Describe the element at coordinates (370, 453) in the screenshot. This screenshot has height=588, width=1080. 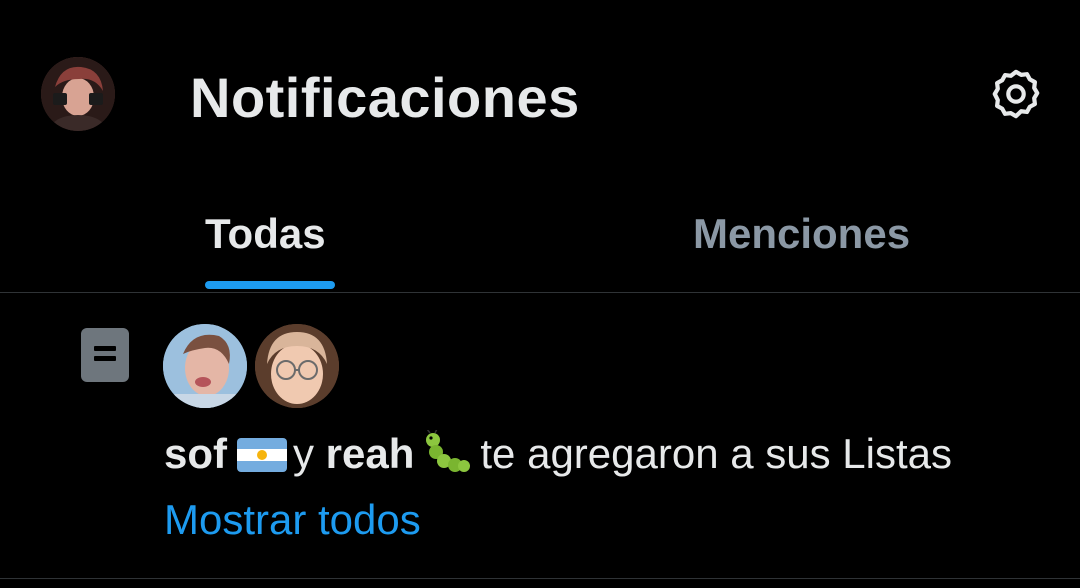
I see `user-reah-name: reah` at that location.